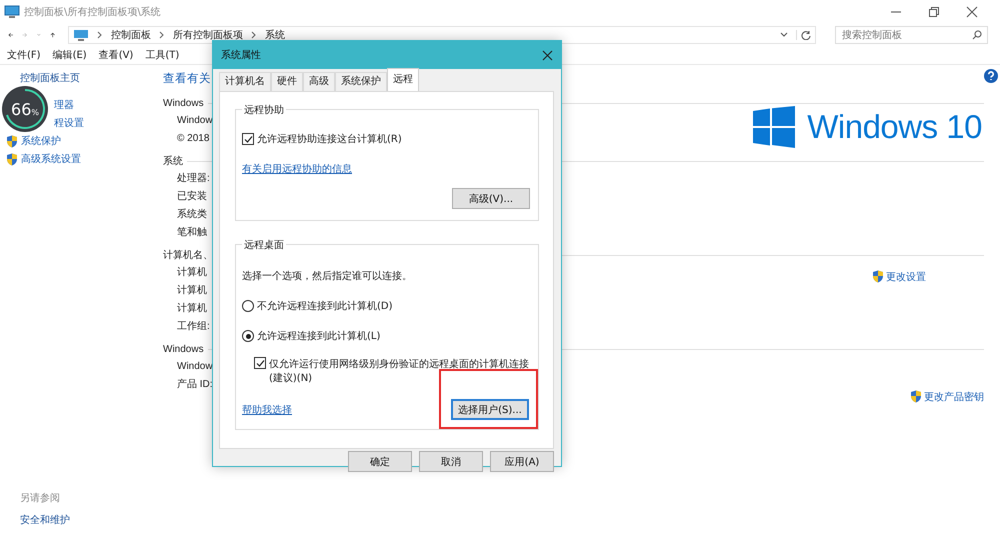 Image resolution: width=1000 pixels, height=537 pixels. I want to click on help-icon, so click(991, 76).